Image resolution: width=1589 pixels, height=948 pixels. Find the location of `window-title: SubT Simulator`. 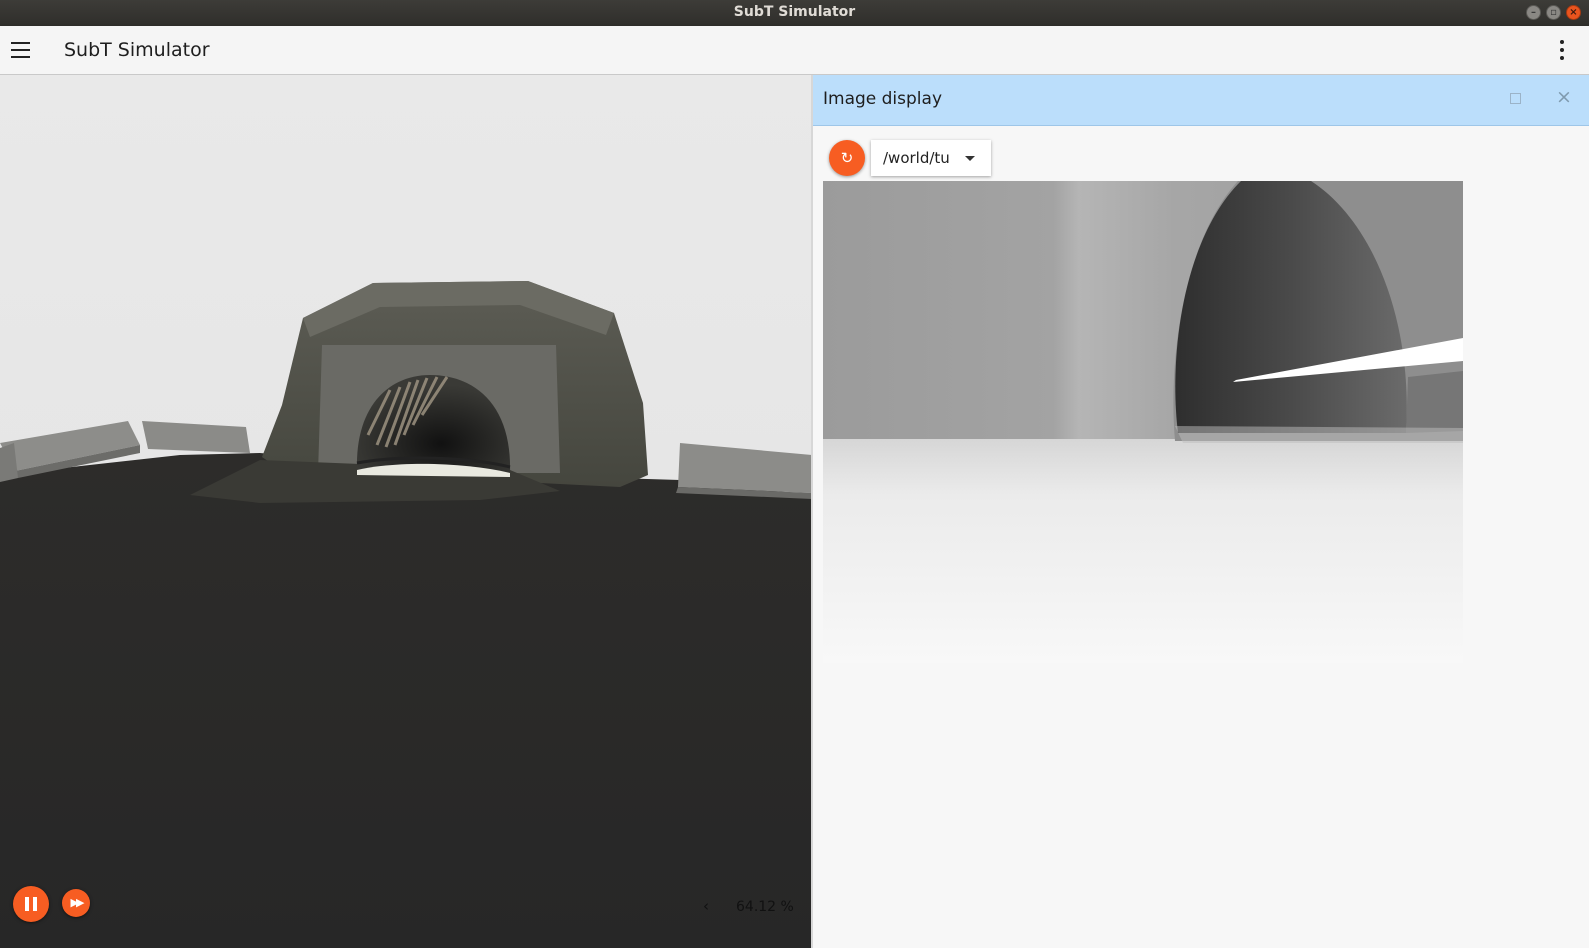

window-title: SubT Simulator is located at coordinates (794, 12).